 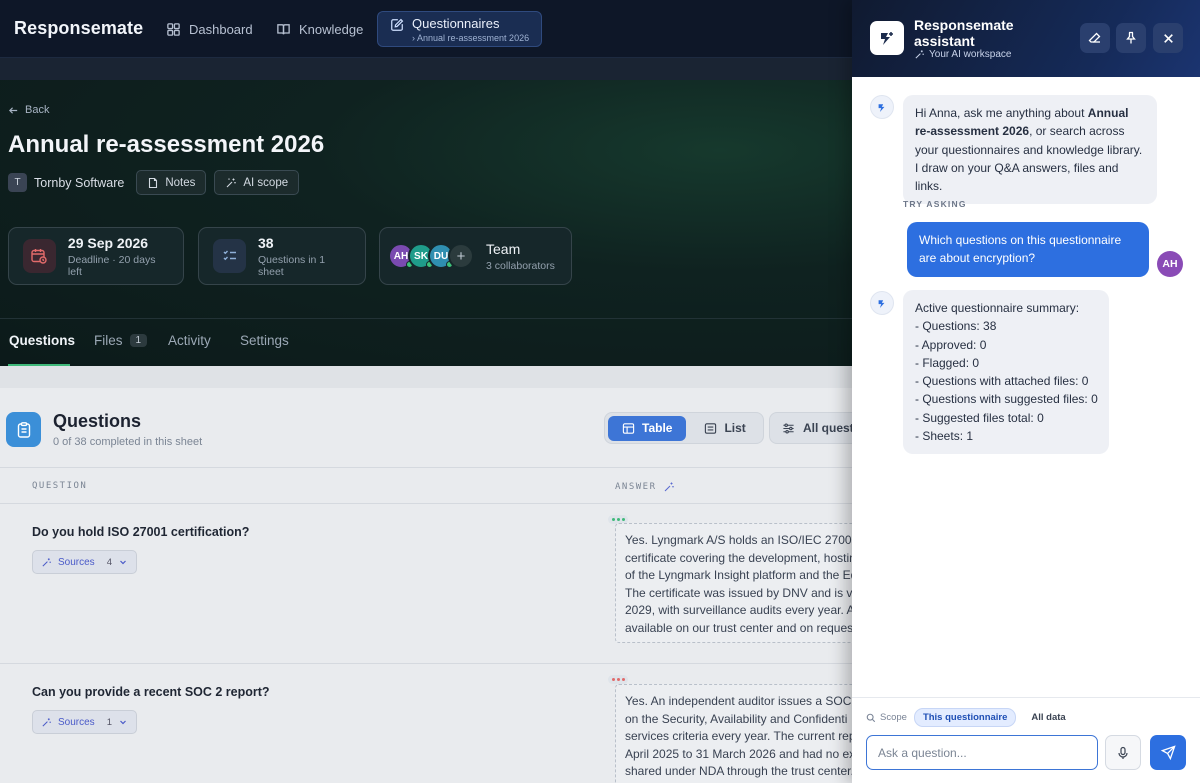 I want to click on edit-document-icon, so click(x=397, y=25).